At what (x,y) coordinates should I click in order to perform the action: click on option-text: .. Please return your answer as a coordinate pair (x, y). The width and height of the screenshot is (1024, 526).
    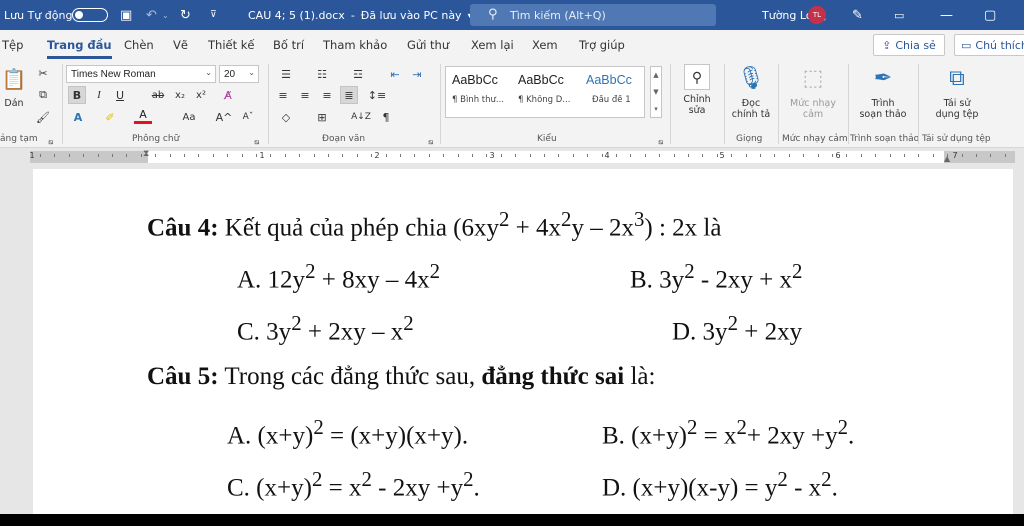
    Looking at the image, I should click on (834, 488).